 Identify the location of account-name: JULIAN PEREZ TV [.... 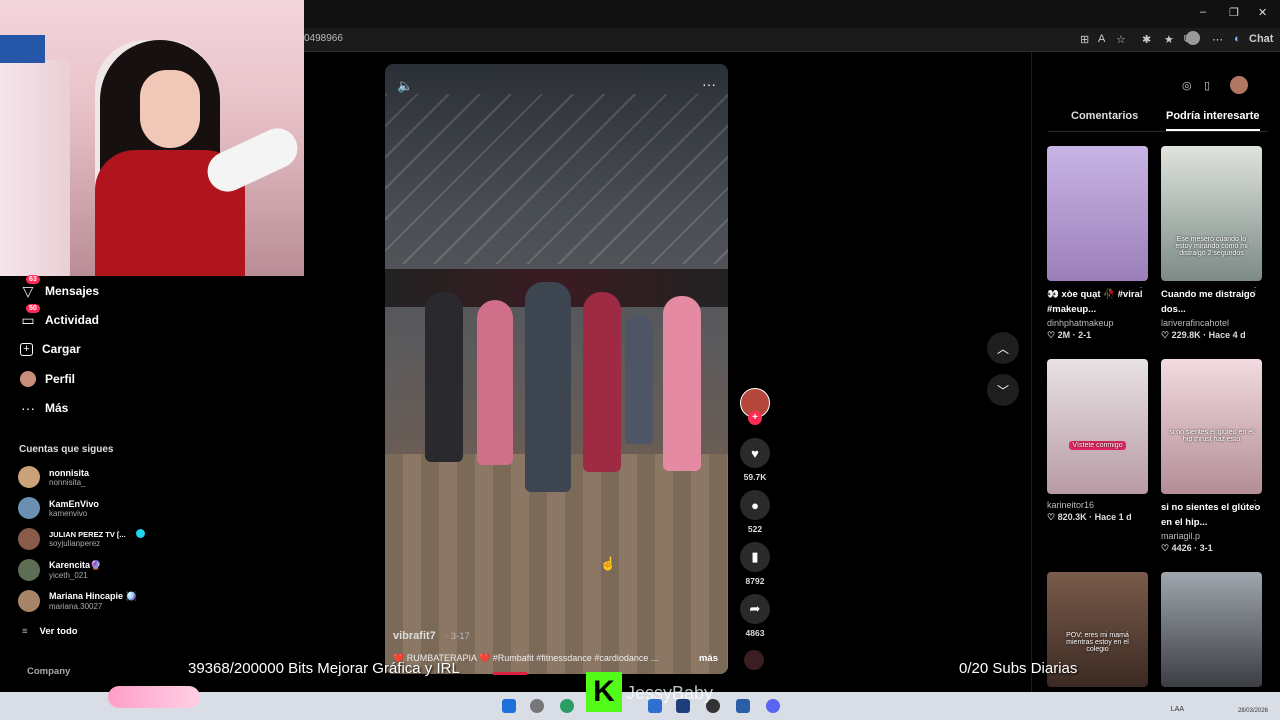
(87, 534).